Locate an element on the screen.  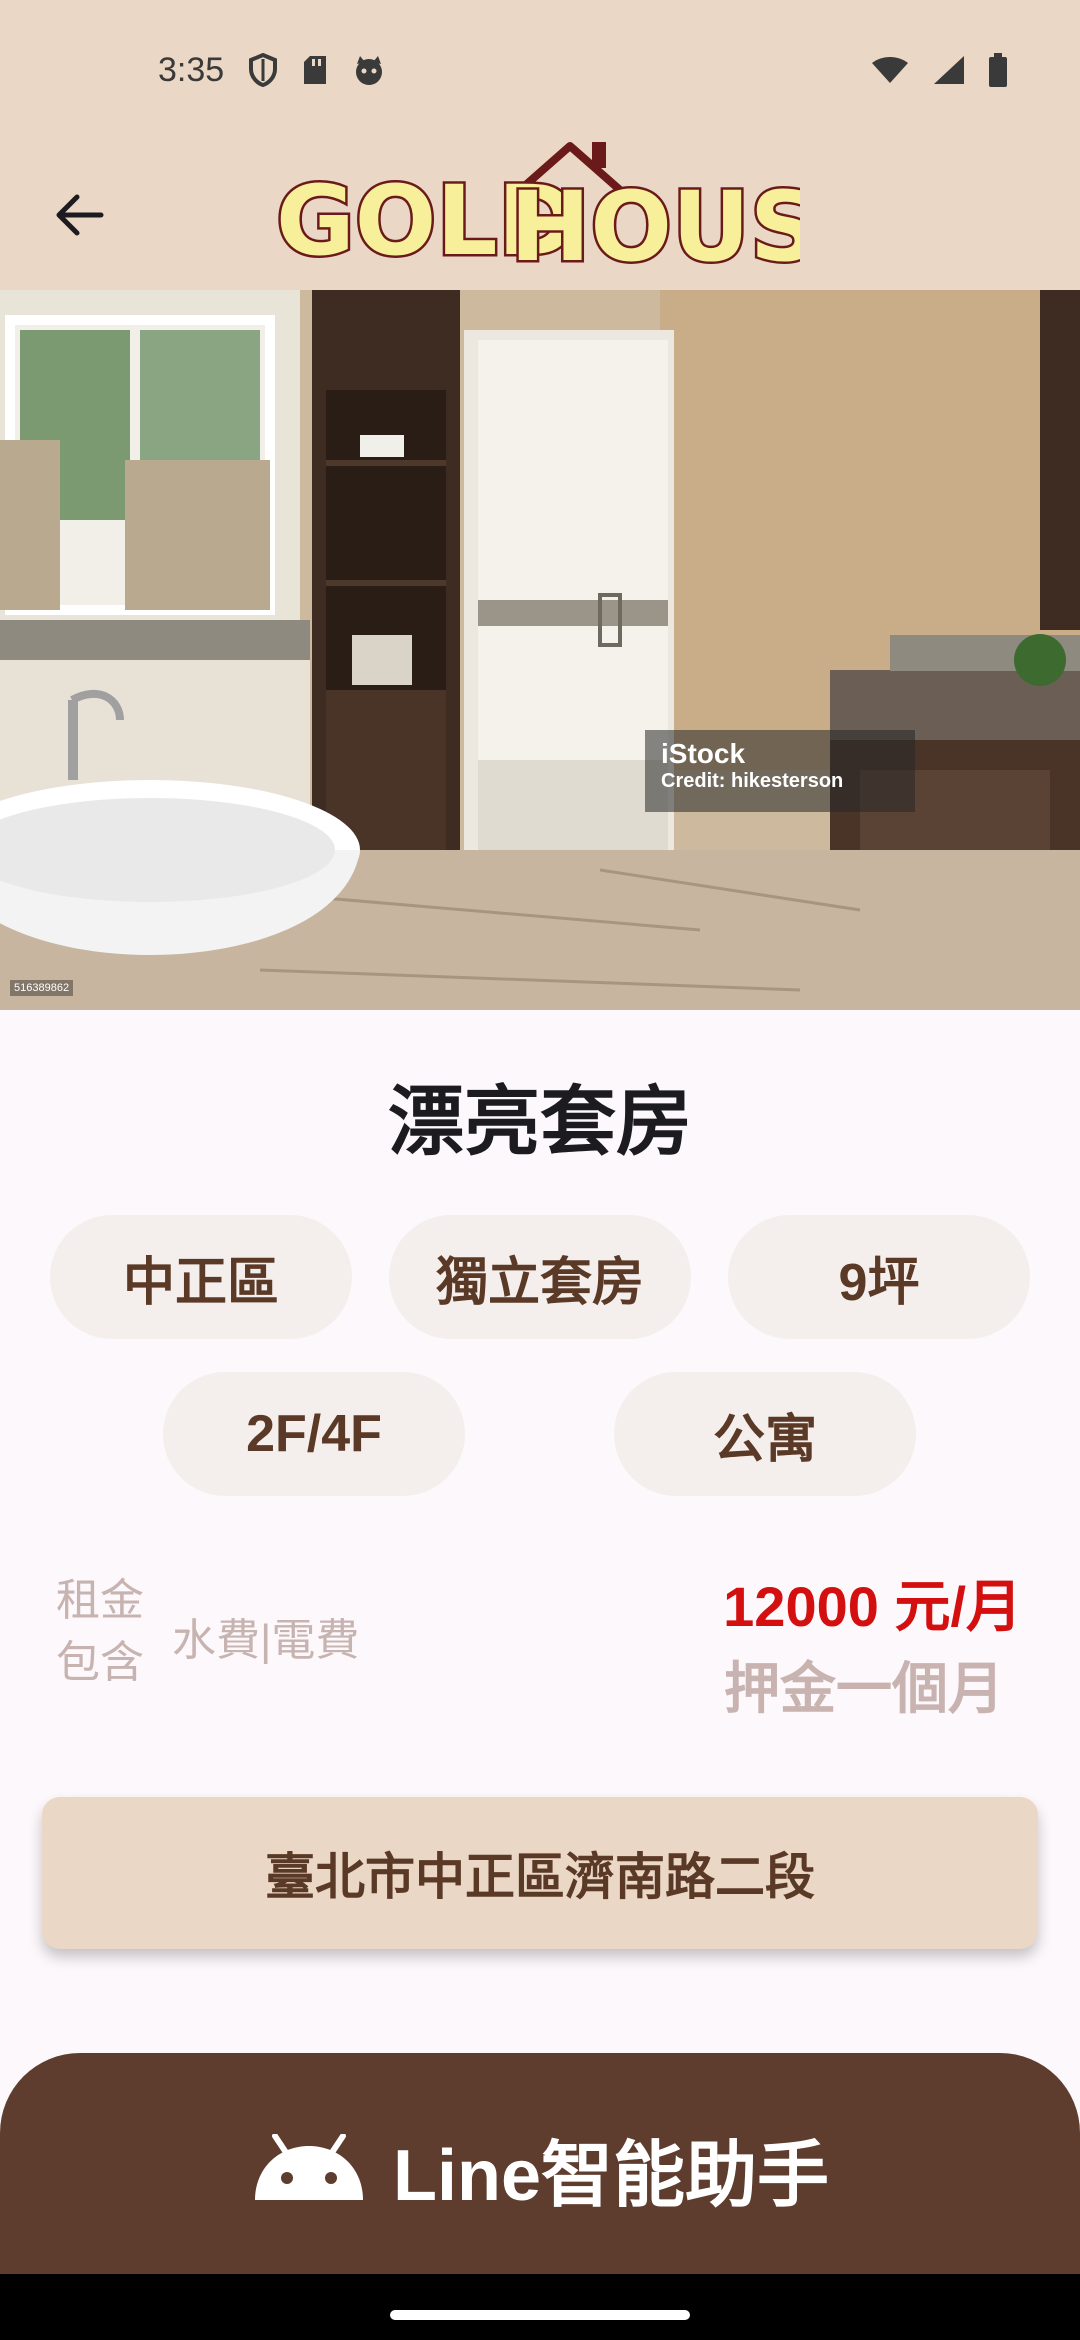
cat-face-icon is located at coordinates (369, 70).